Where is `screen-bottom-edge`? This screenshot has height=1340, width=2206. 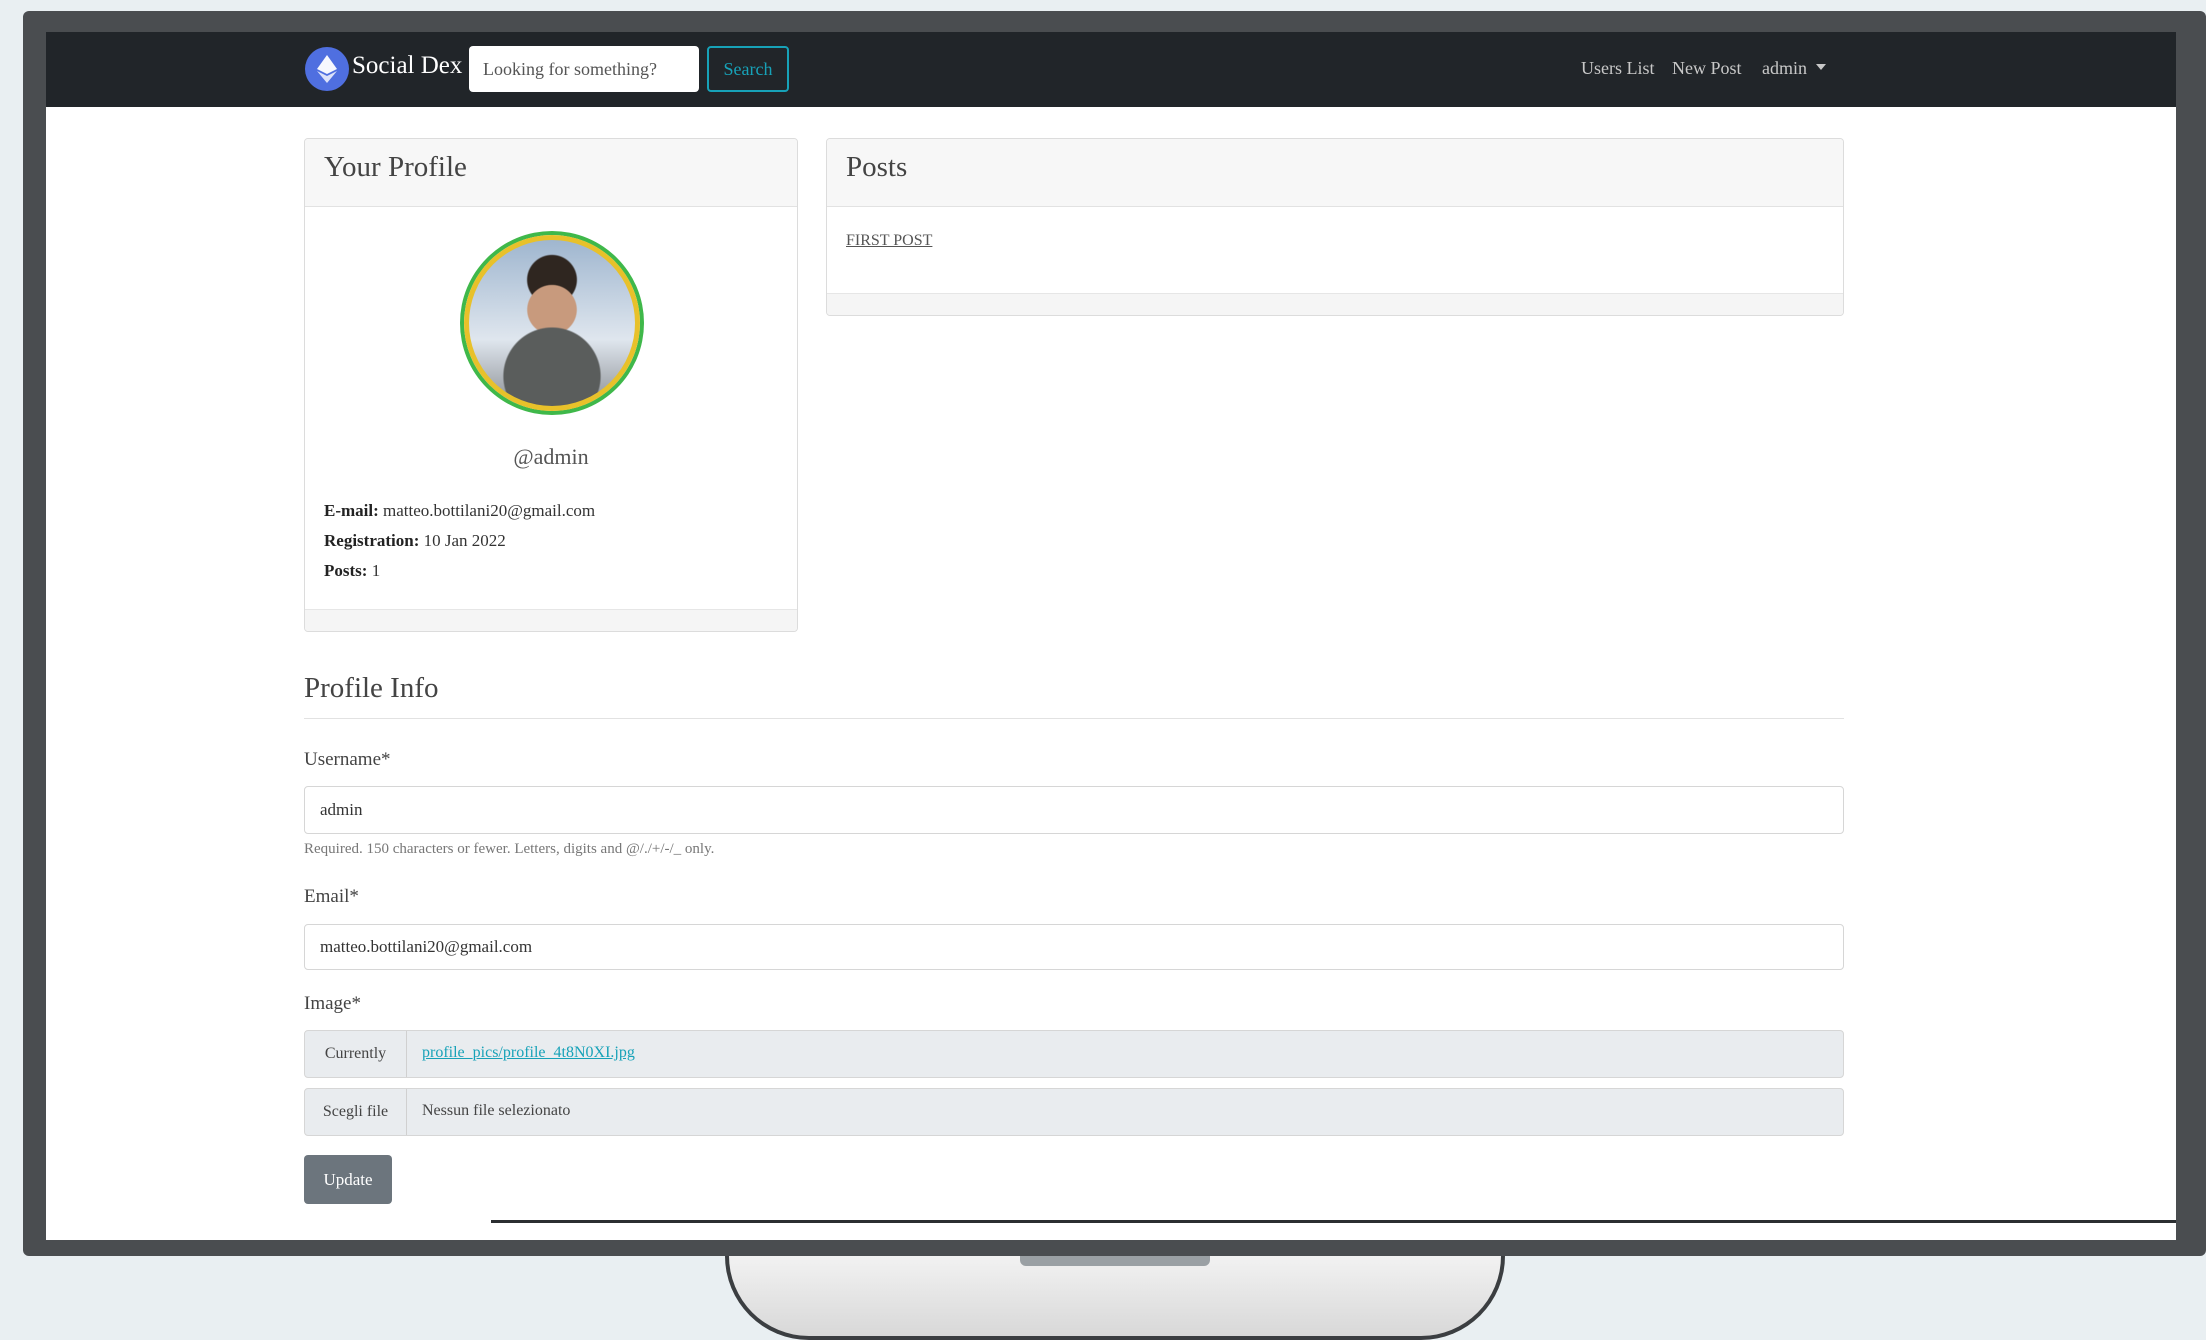 screen-bottom-edge is located at coordinates (1333, 1221).